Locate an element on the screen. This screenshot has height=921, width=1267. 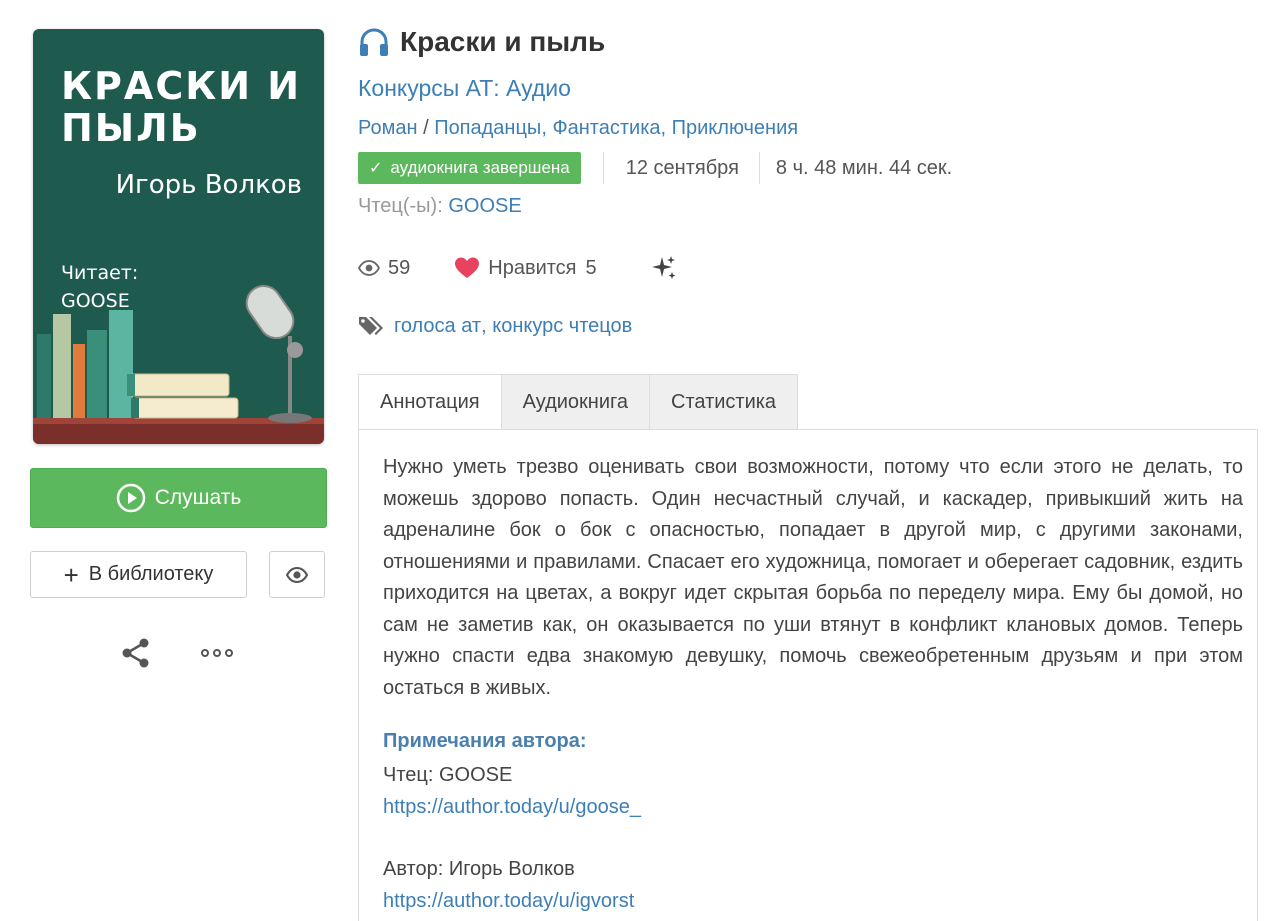
genre-link-popadantsy: Попаданцы is located at coordinates (487, 128).